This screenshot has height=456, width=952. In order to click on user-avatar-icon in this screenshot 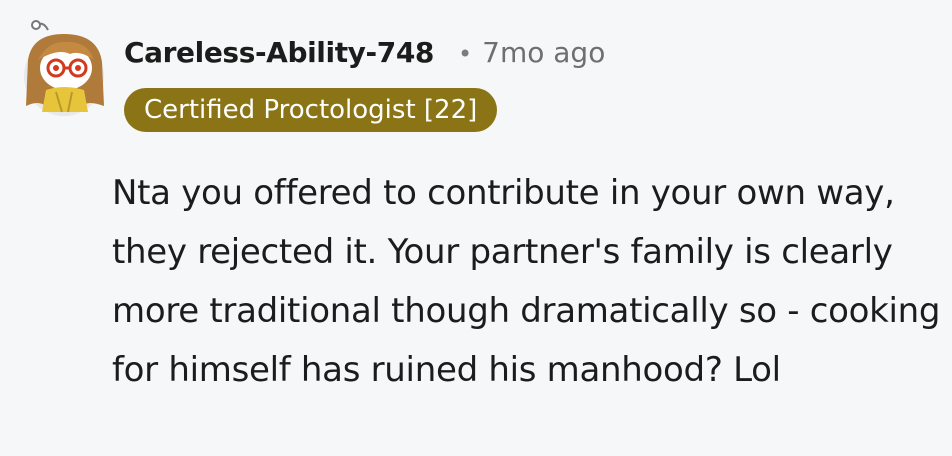, I will do `click(64, 68)`.